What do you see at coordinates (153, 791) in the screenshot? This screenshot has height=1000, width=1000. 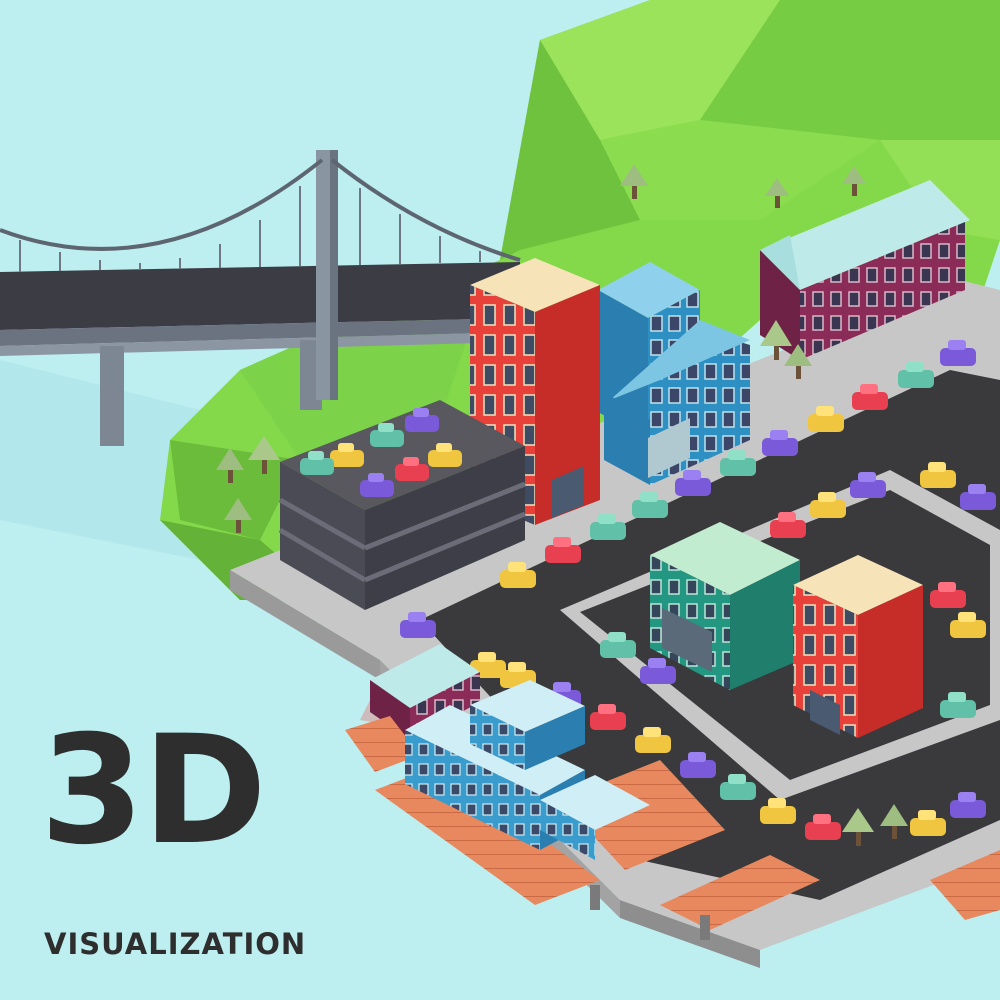 I see `headline-title: 3D` at bounding box center [153, 791].